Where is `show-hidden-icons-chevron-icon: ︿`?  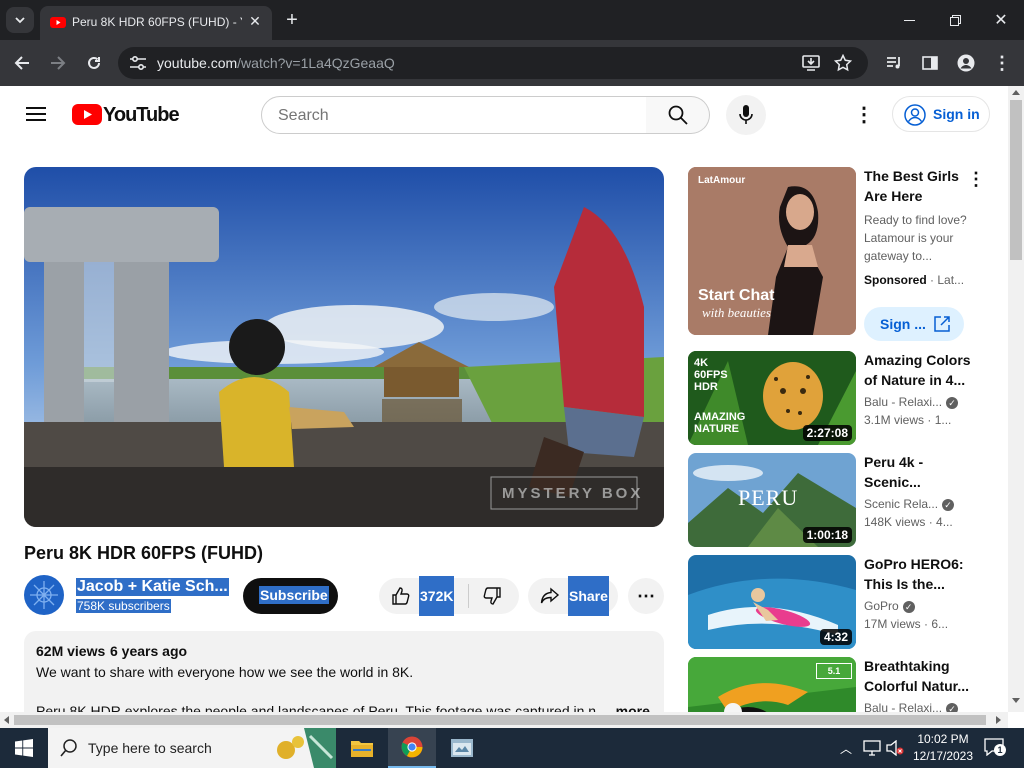 show-hidden-icons-chevron-icon: ︿ is located at coordinates (846, 748).